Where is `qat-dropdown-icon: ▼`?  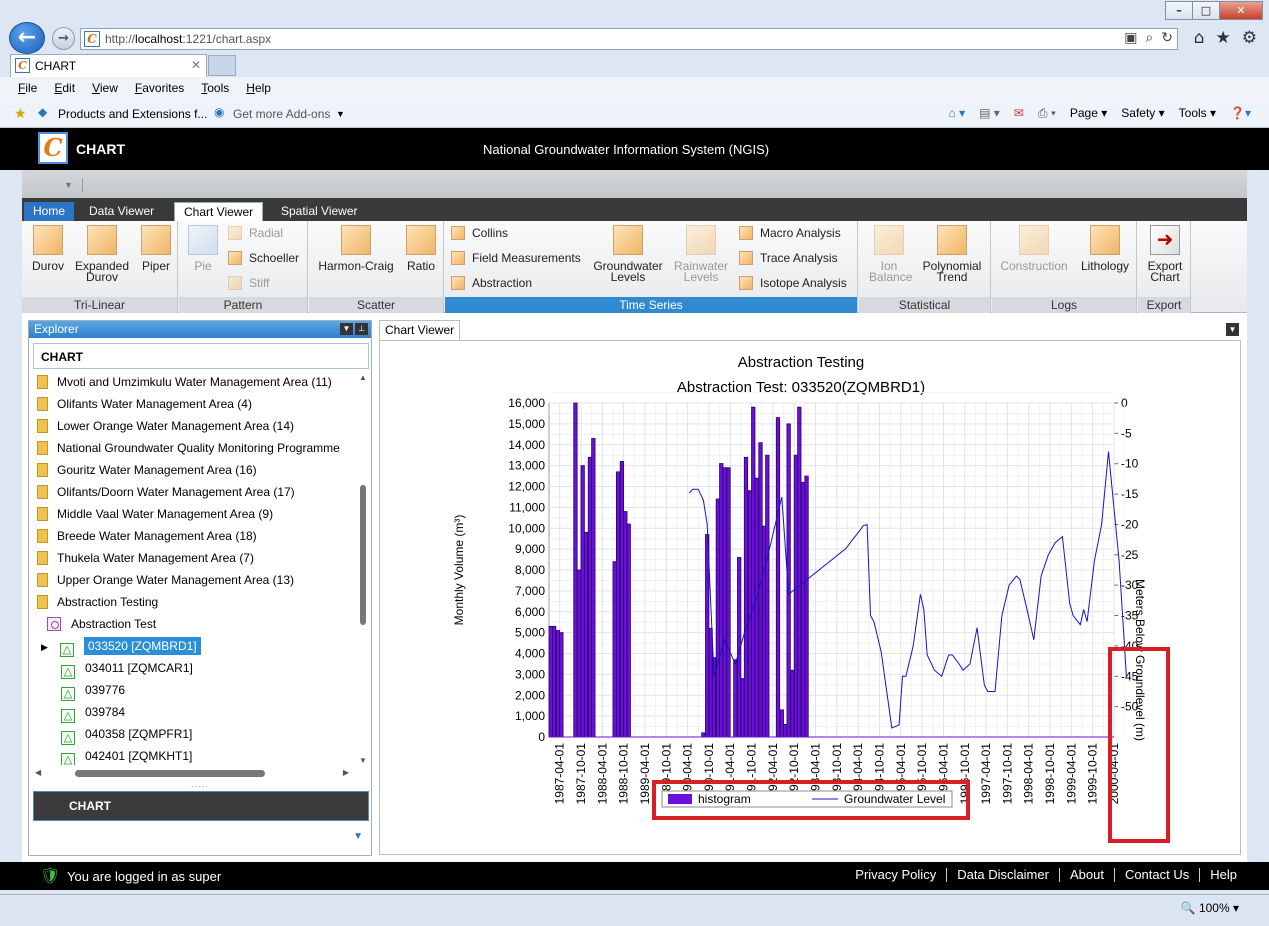 qat-dropdown-icon: ▼ is located at coordinates (68, 185).